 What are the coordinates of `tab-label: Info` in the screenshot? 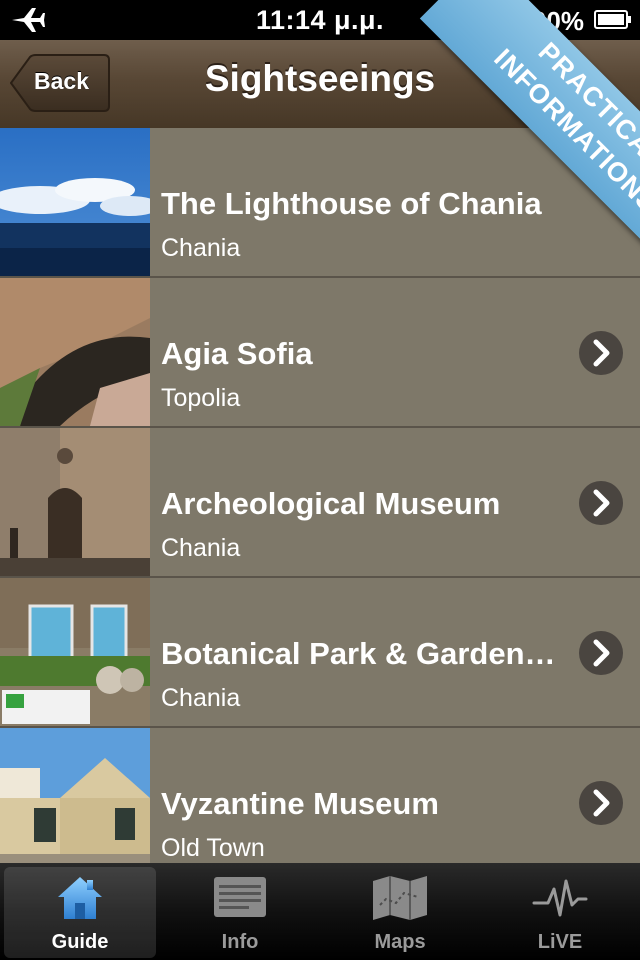 It's located at (240, 942).